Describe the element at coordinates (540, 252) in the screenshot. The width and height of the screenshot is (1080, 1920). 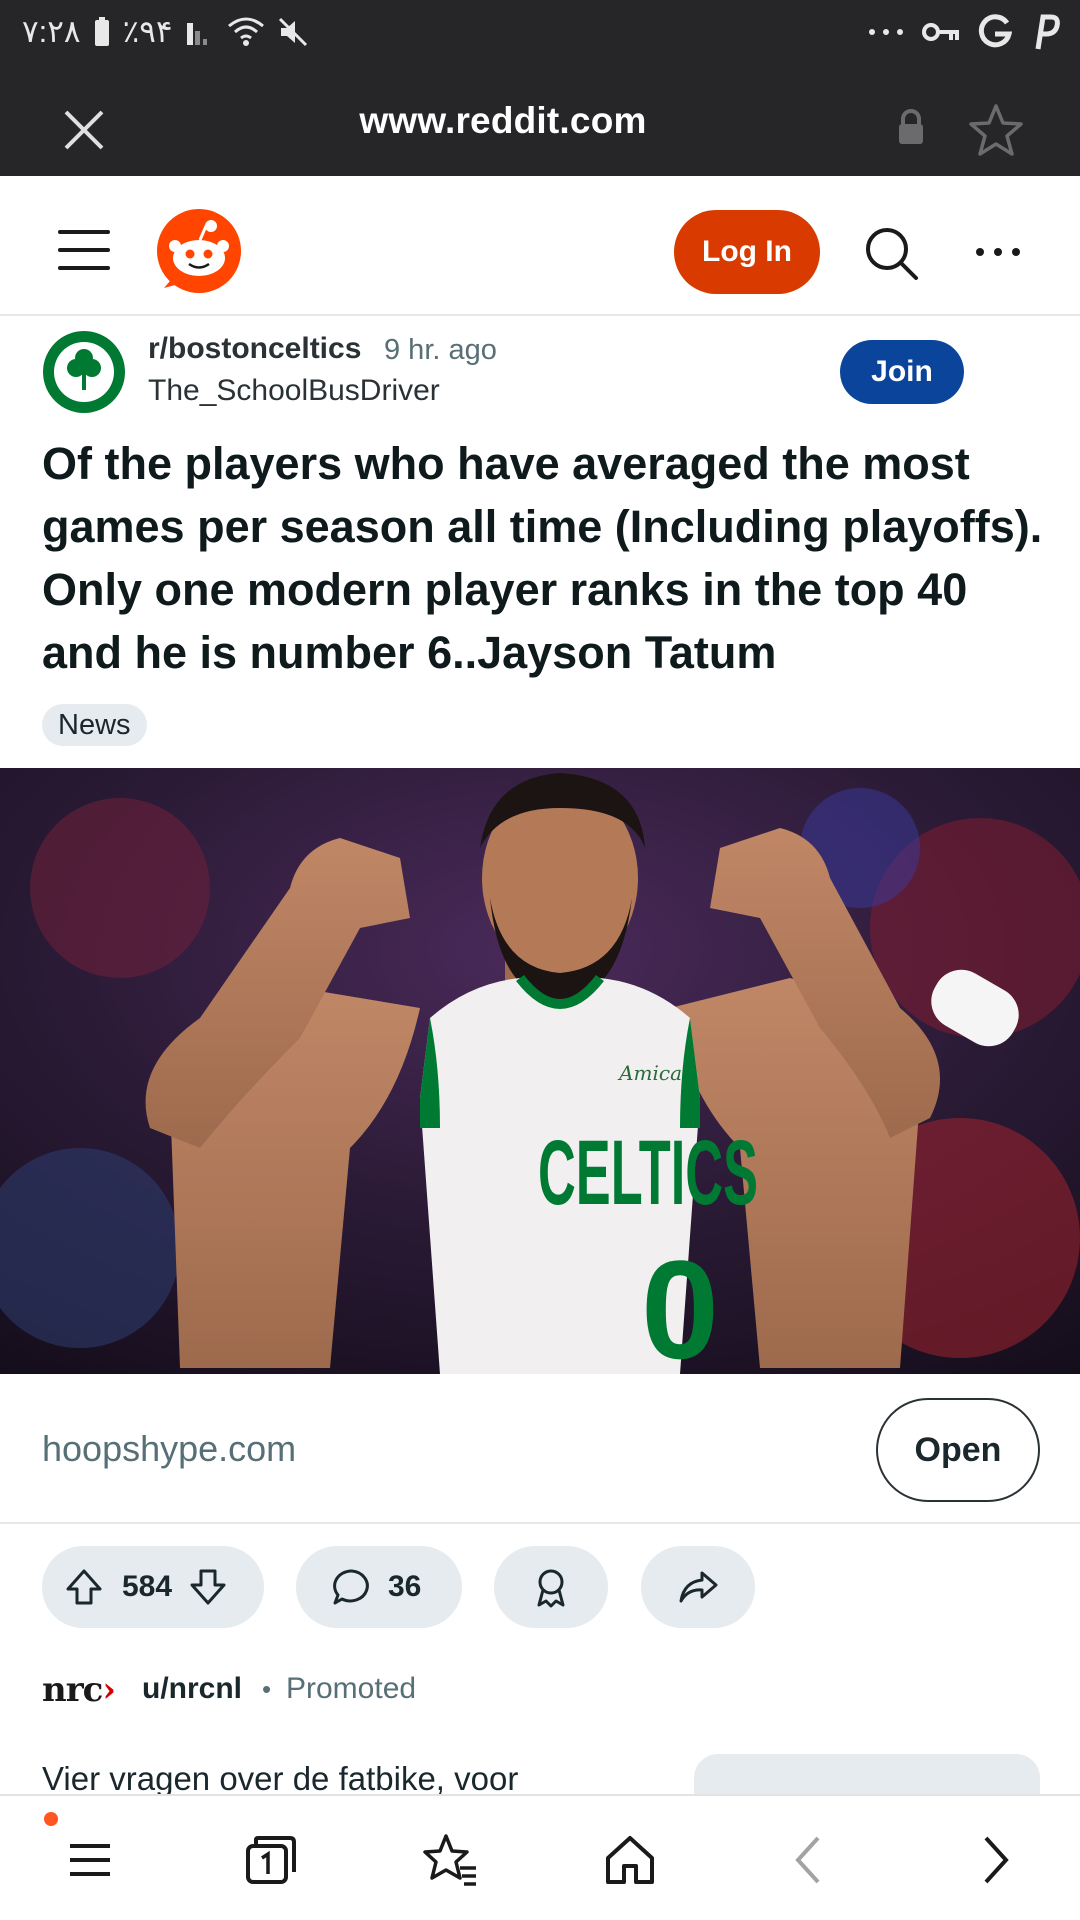
I see `reddit-header: Log In` at that location.